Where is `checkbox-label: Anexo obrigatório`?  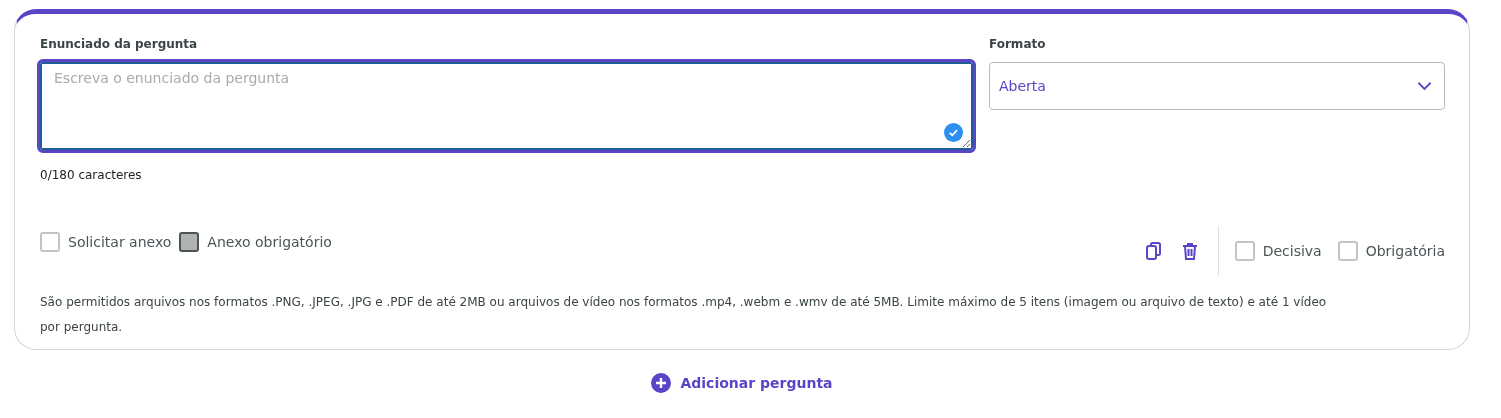 checkbox-label: Anexo obrigatório is located at coordinates (269, 242).